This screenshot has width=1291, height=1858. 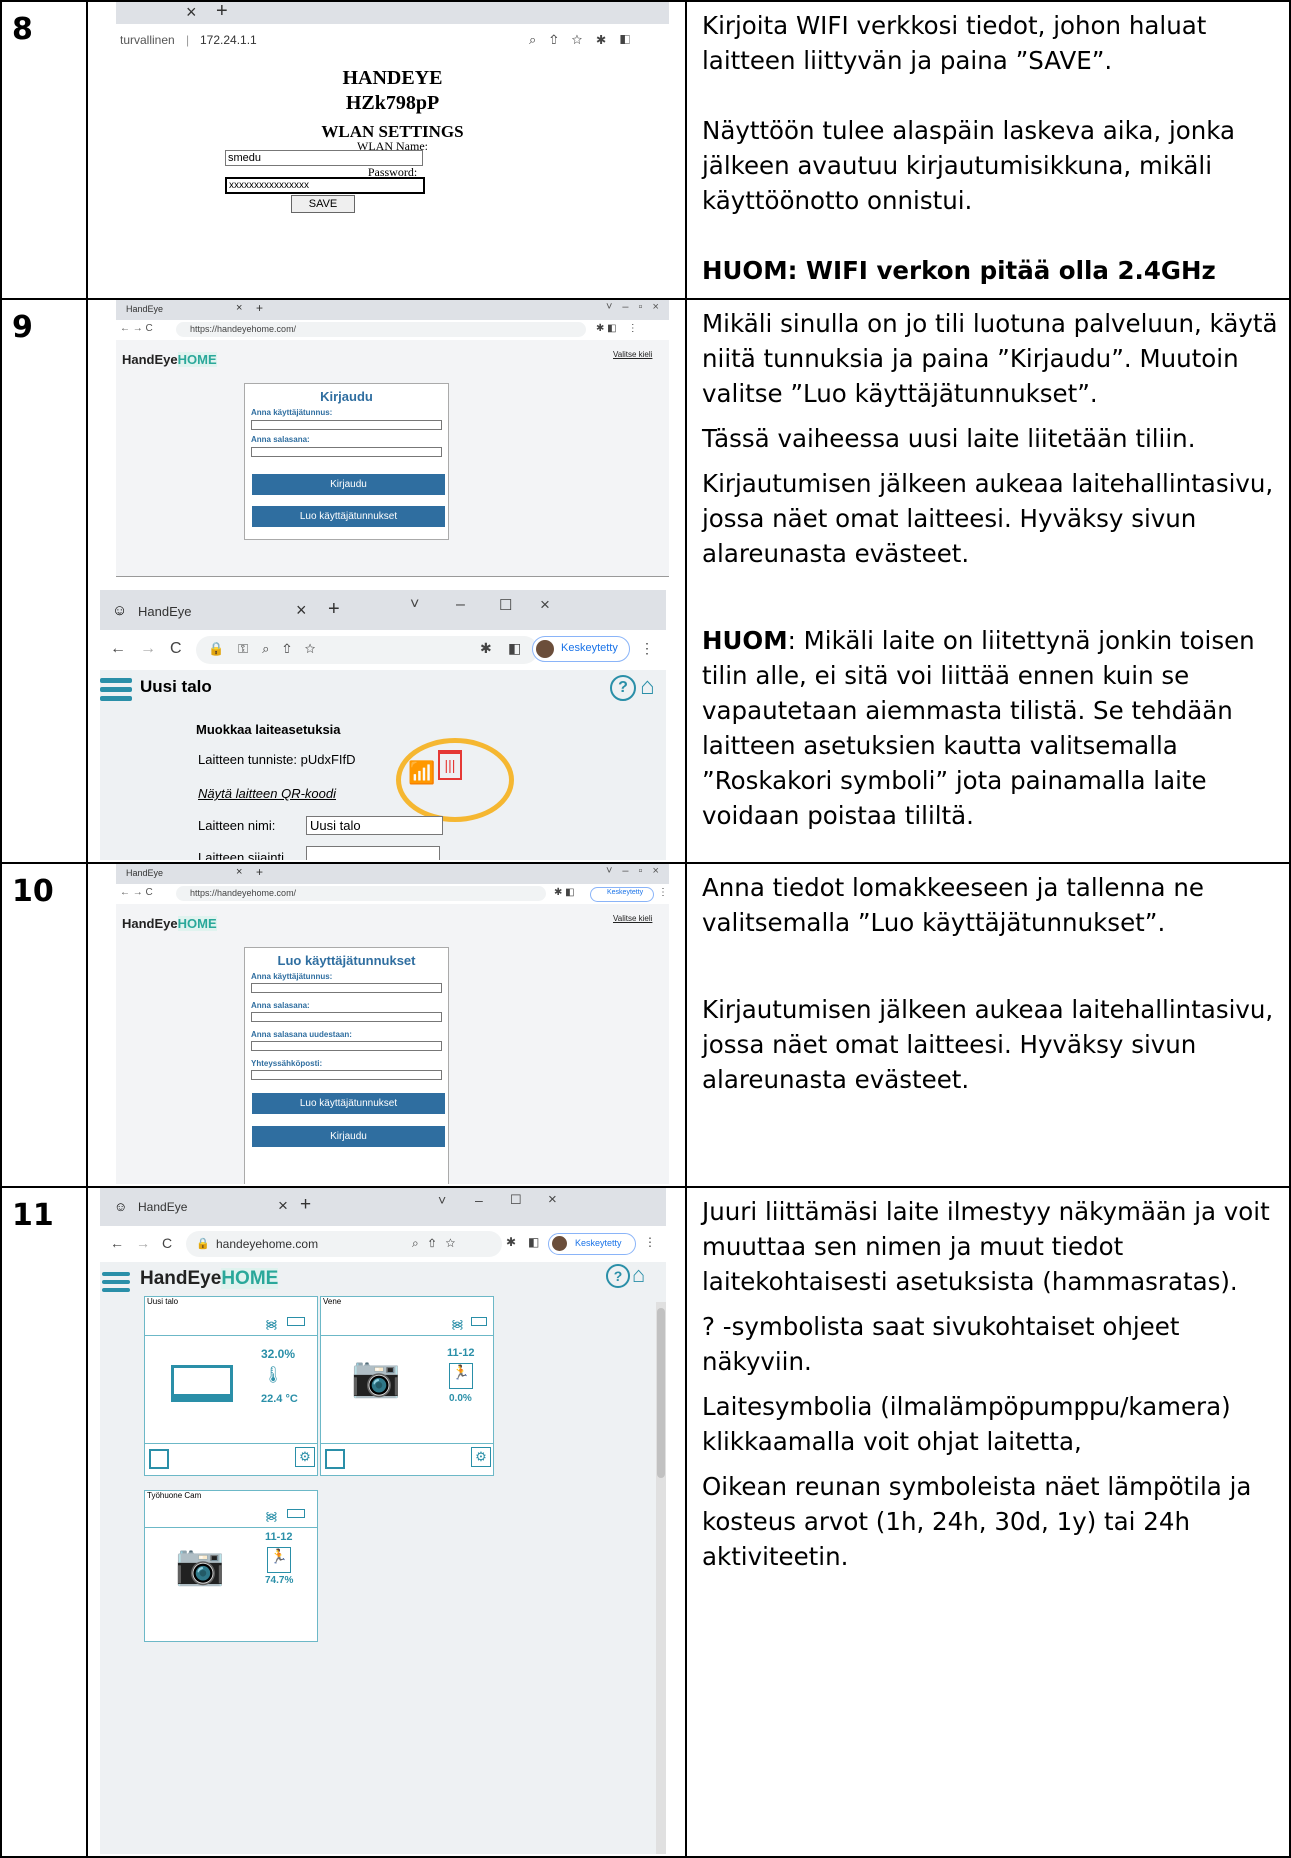 I want to click on qr-link: Näytä laitteen QR-koodi, so click(x=267, y=793).